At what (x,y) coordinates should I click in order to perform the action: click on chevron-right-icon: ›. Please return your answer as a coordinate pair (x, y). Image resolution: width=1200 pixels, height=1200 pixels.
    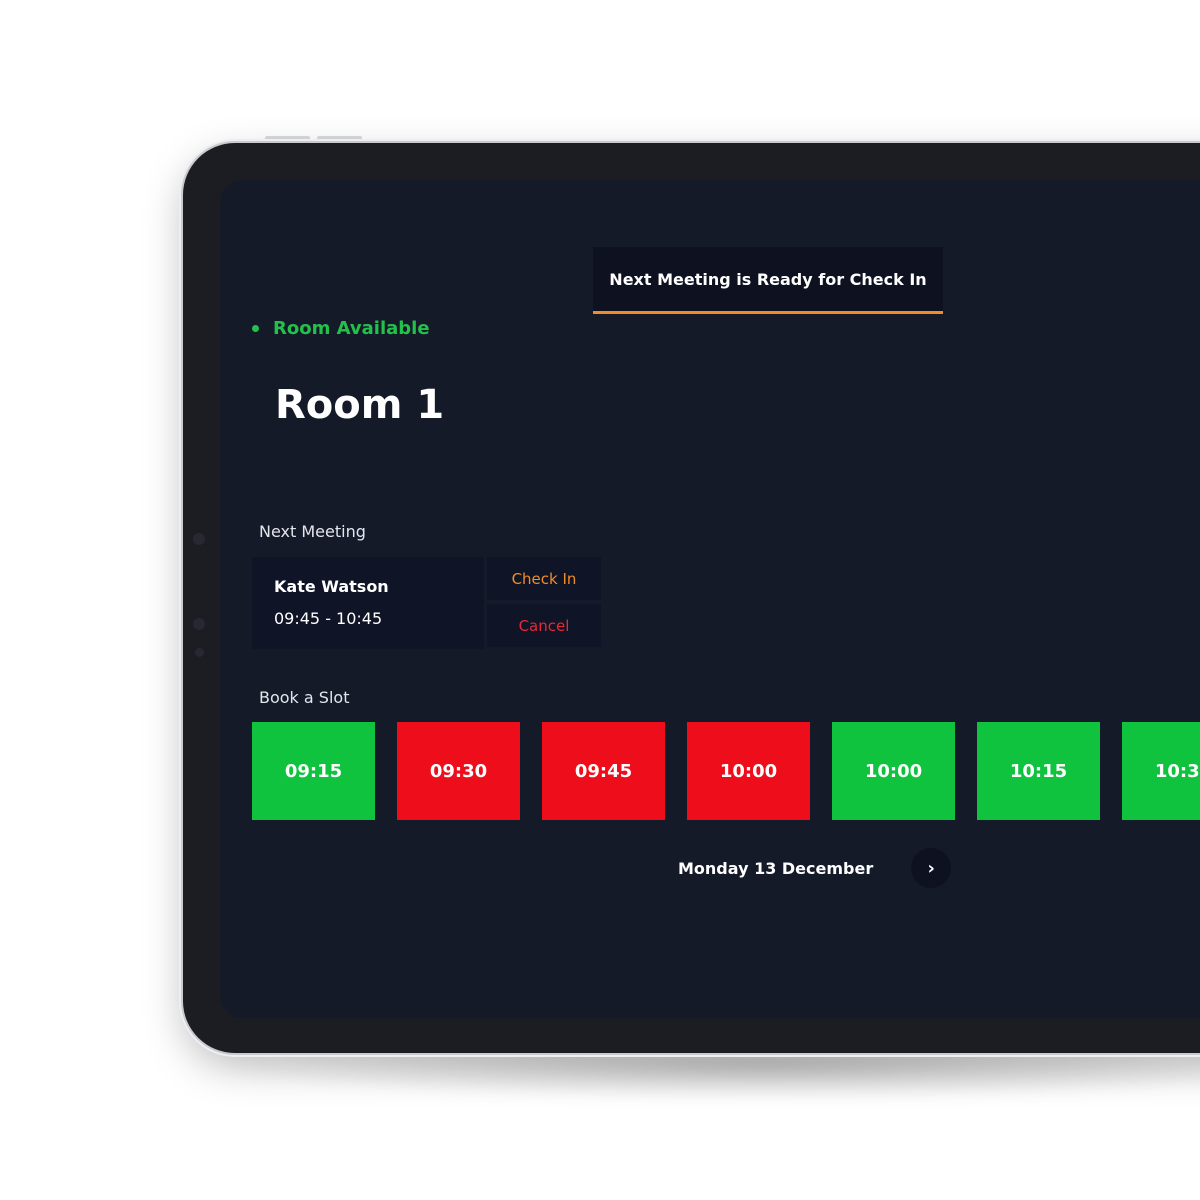
    Looking at the image, I should click on (931, 868).